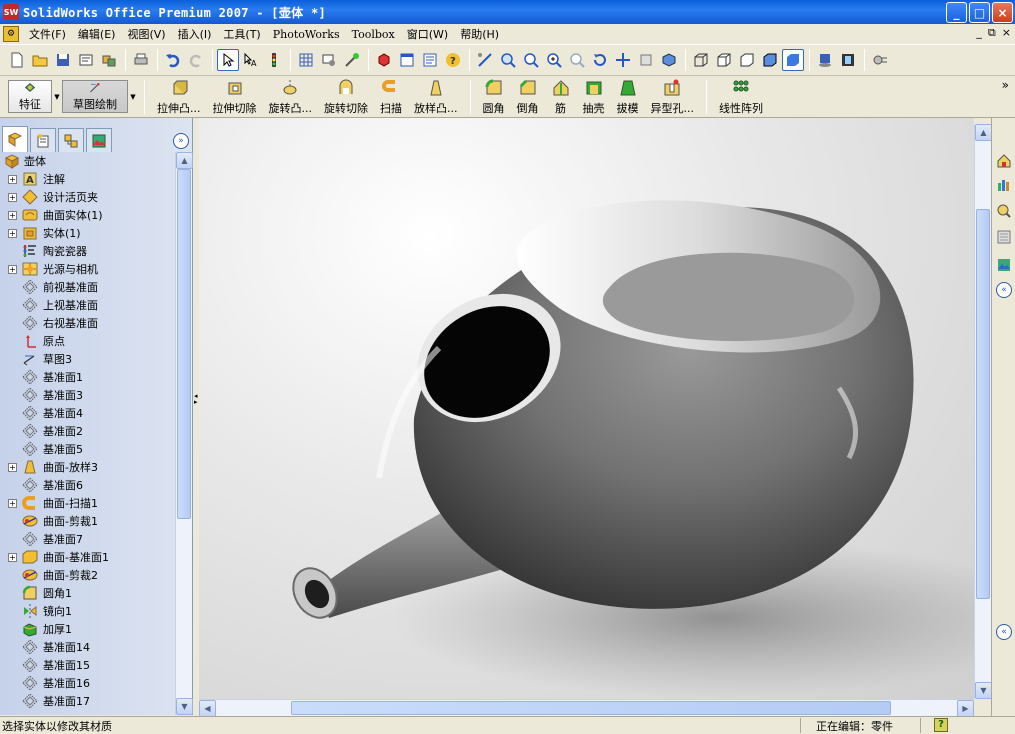 This screenshot has width=1015, height=734. I want to click on print-icon, so click(141, 60).